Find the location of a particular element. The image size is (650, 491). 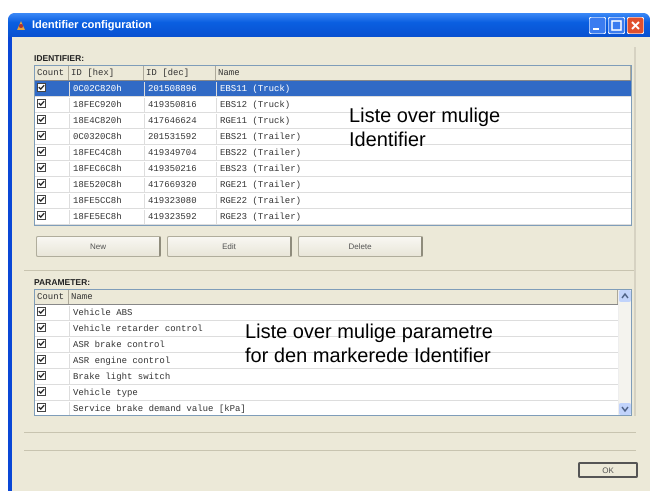

ok-button: OK is located at coordinates (608, 470).